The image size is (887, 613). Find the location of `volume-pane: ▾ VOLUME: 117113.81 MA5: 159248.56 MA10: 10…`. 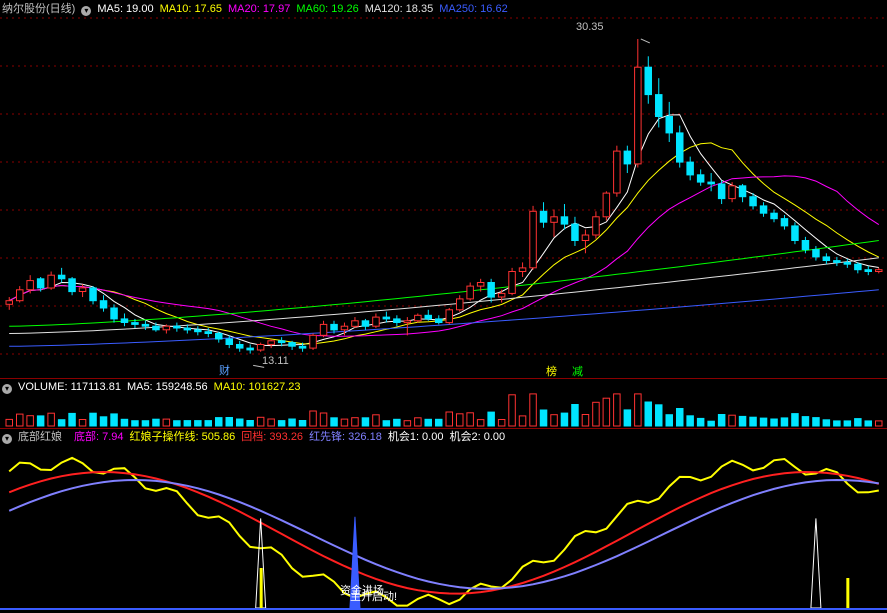

volume-pane: ▾ VOLUME: 117113.81 MA5: 159248.56 MA10: 10… is located at coordinates (443, 403).